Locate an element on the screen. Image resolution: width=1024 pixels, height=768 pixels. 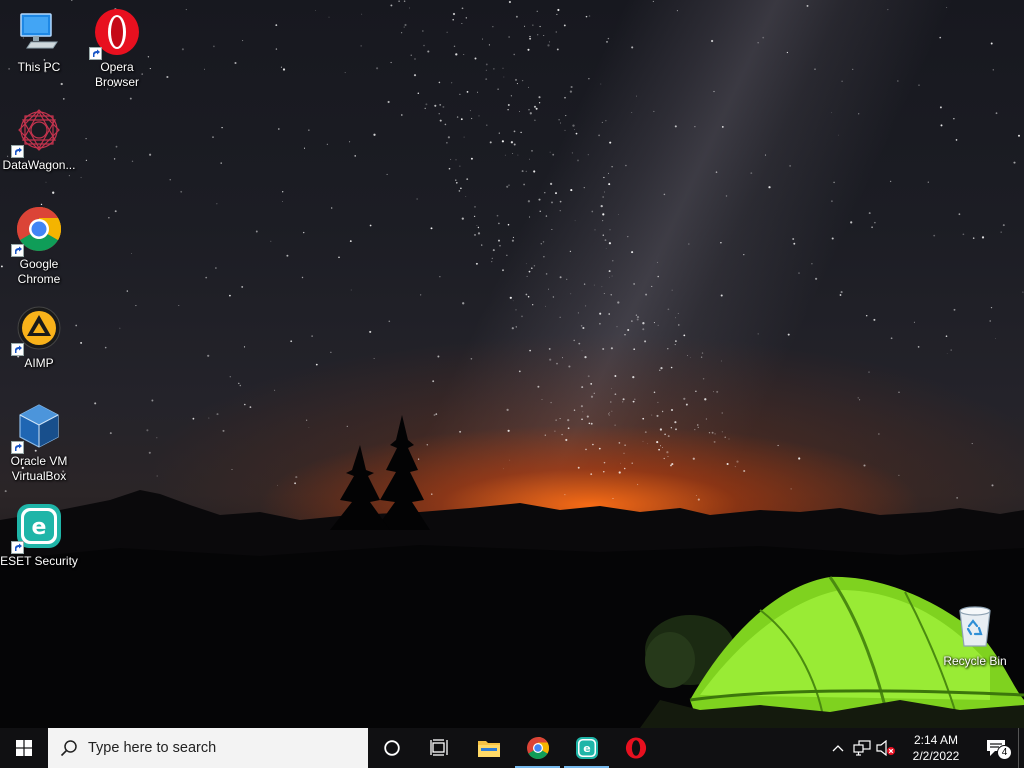
folder-icon is located at coordinates (488, 749).